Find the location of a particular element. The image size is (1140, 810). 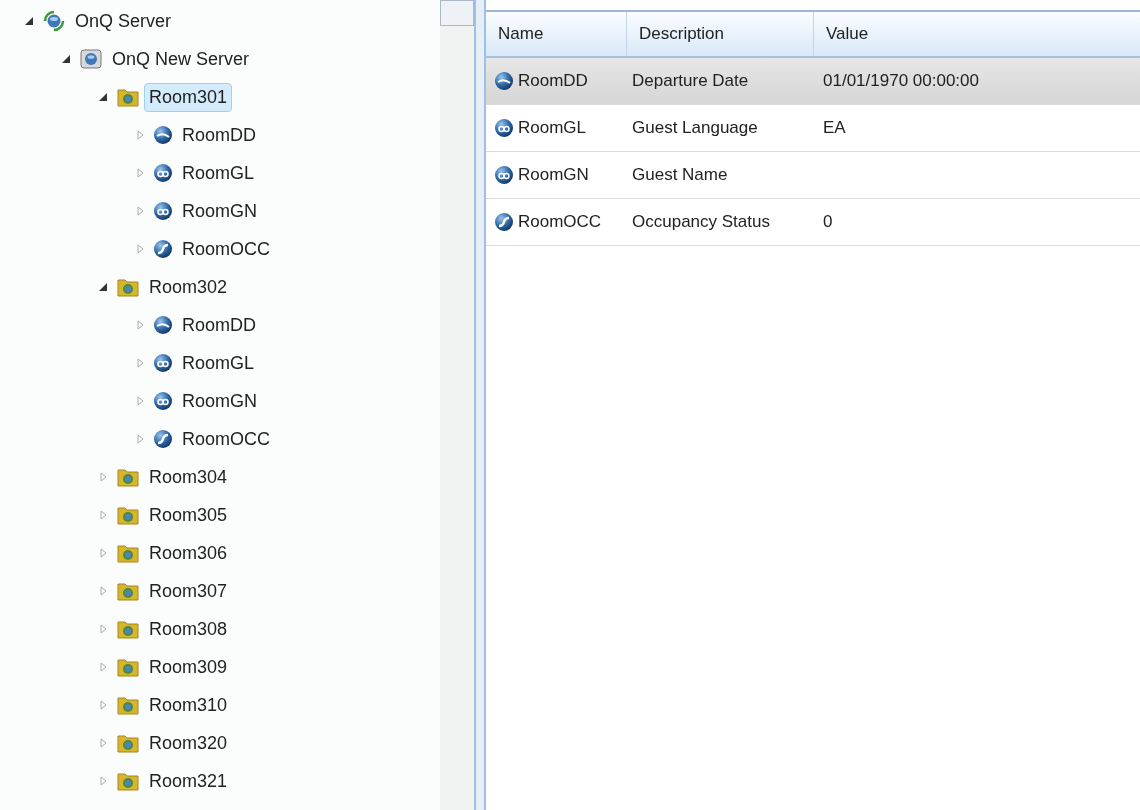

server-icon is located at coordinates (91, 59).